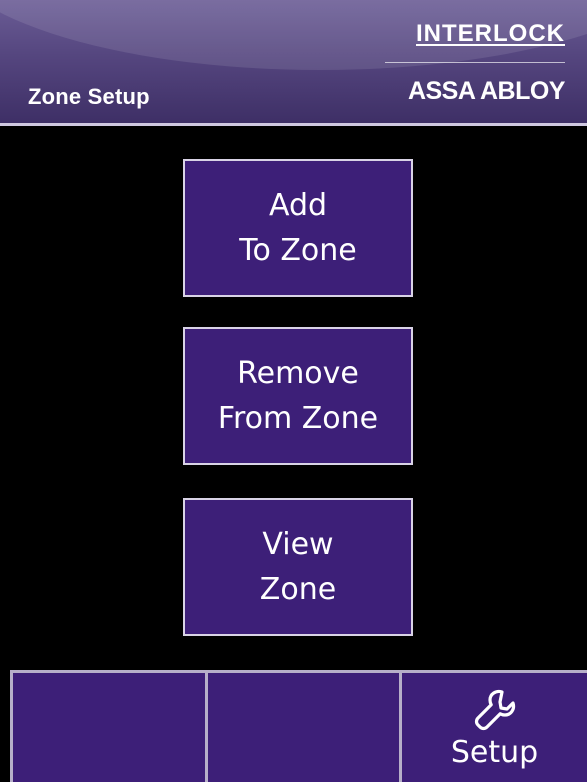 The height and width of the screenshot is (782, 587). What do you see at coordinates (298, 396) in the screenshot?
I see `remove-from-zone-button: Remove From Zone` at bounding box center [298, 396].